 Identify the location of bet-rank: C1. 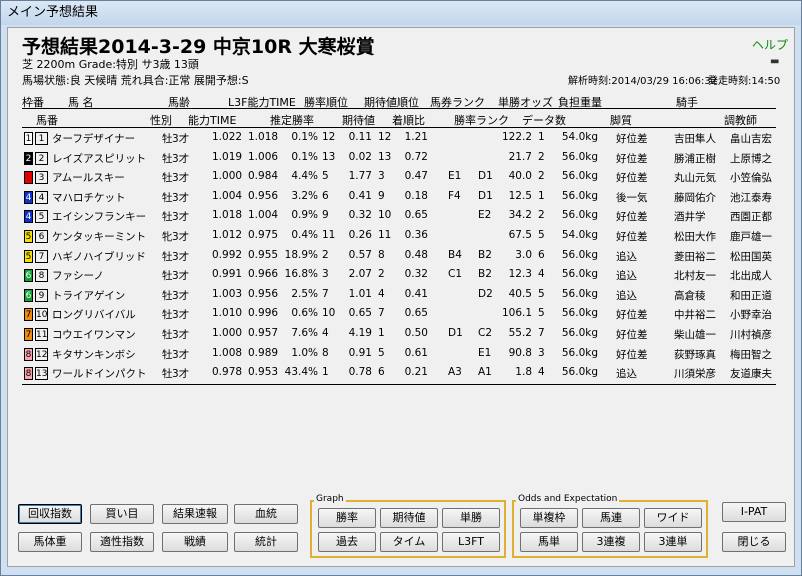
(455, 274).